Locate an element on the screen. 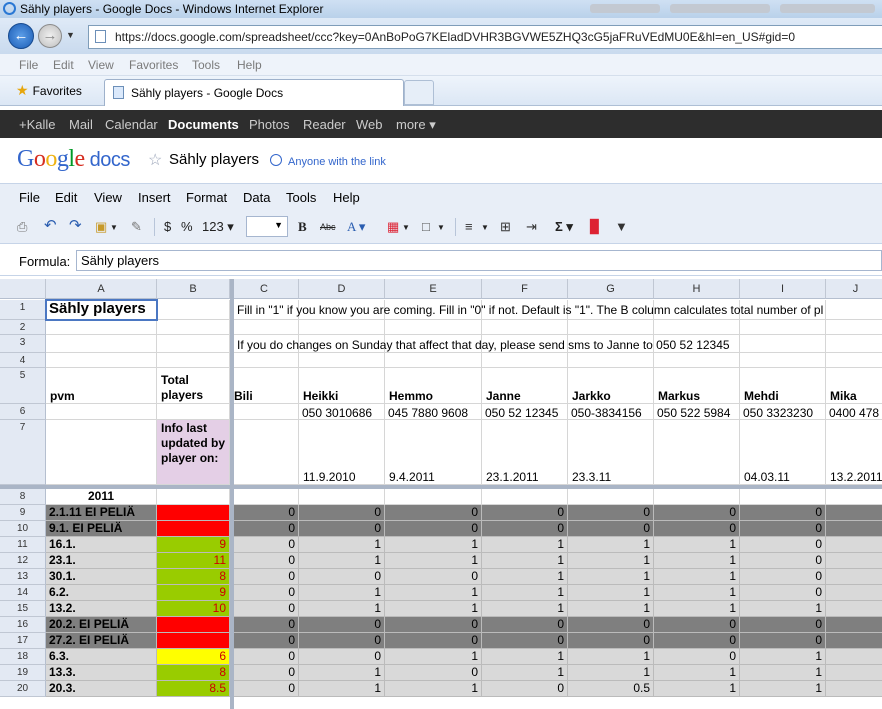  row-header-5: 5 is located at coordinates (23, 386).